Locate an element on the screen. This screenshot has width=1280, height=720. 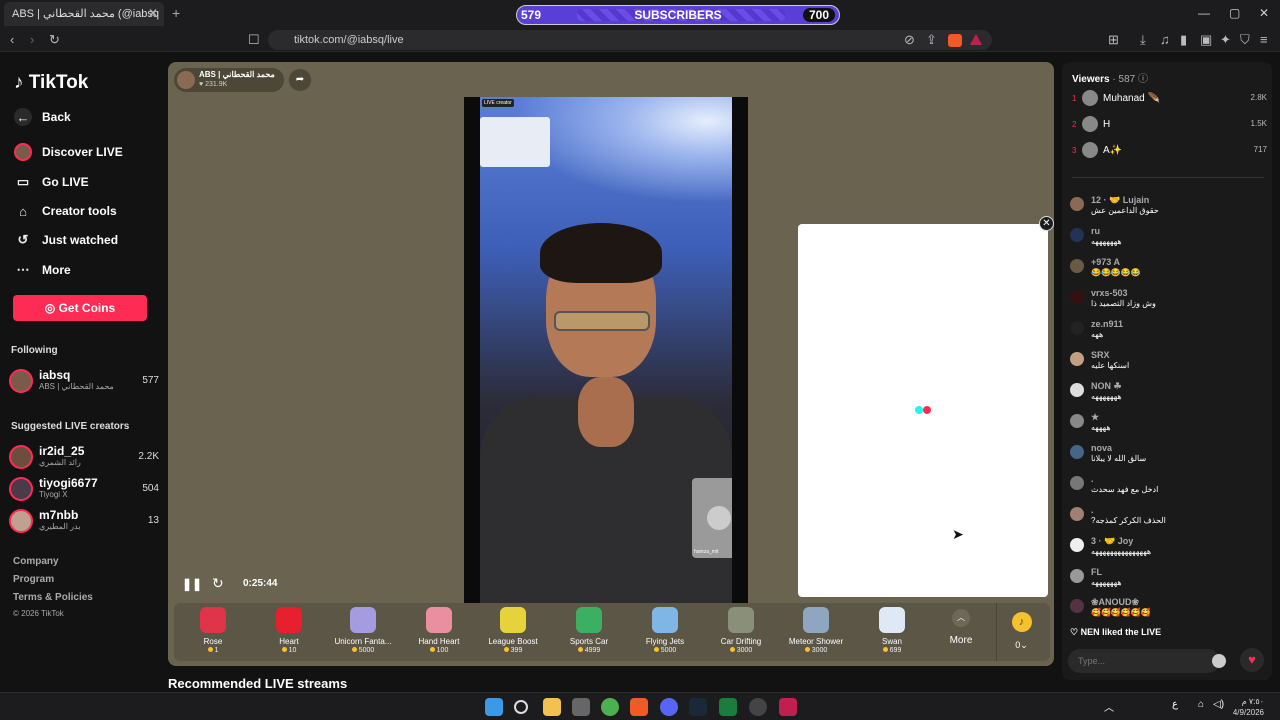
minimize-button: — is located at coordinates (1204, 13).